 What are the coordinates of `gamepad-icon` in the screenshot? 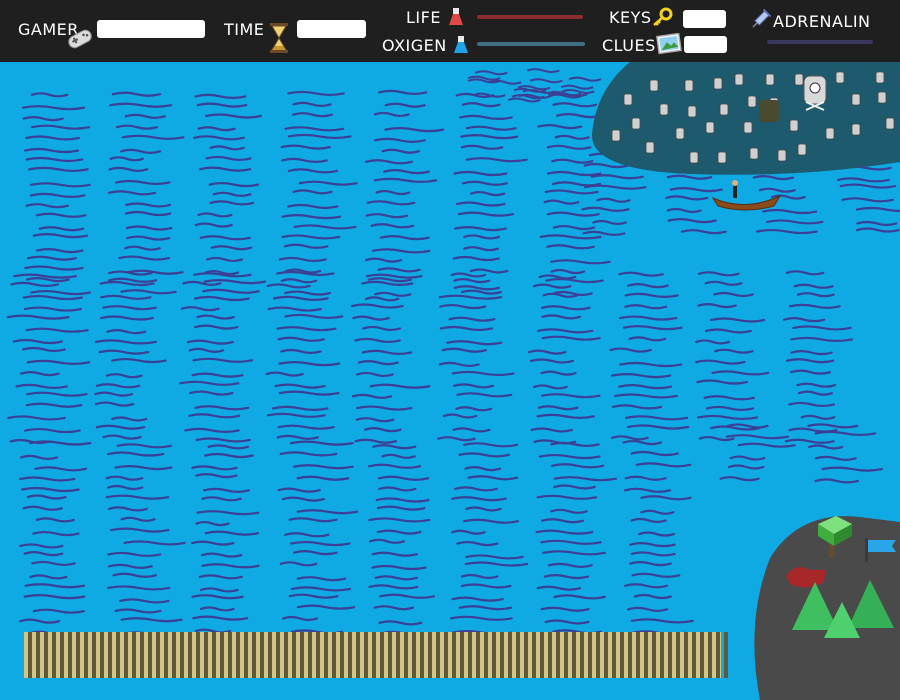 It's located at (80, 39).